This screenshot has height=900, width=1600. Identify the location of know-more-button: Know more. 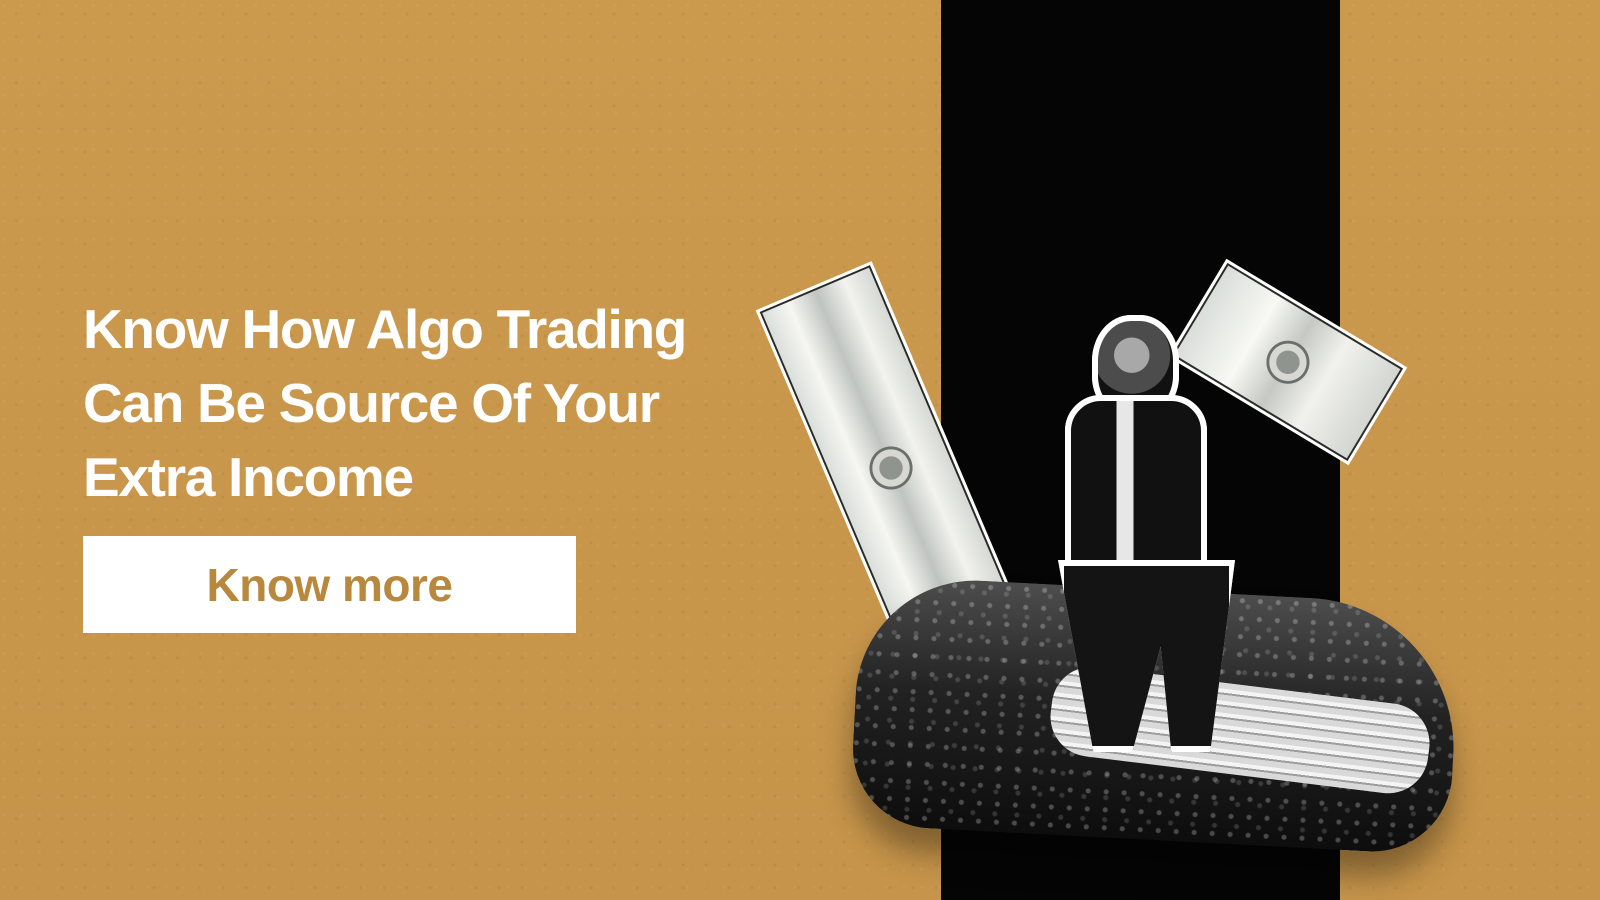
(329, 584).